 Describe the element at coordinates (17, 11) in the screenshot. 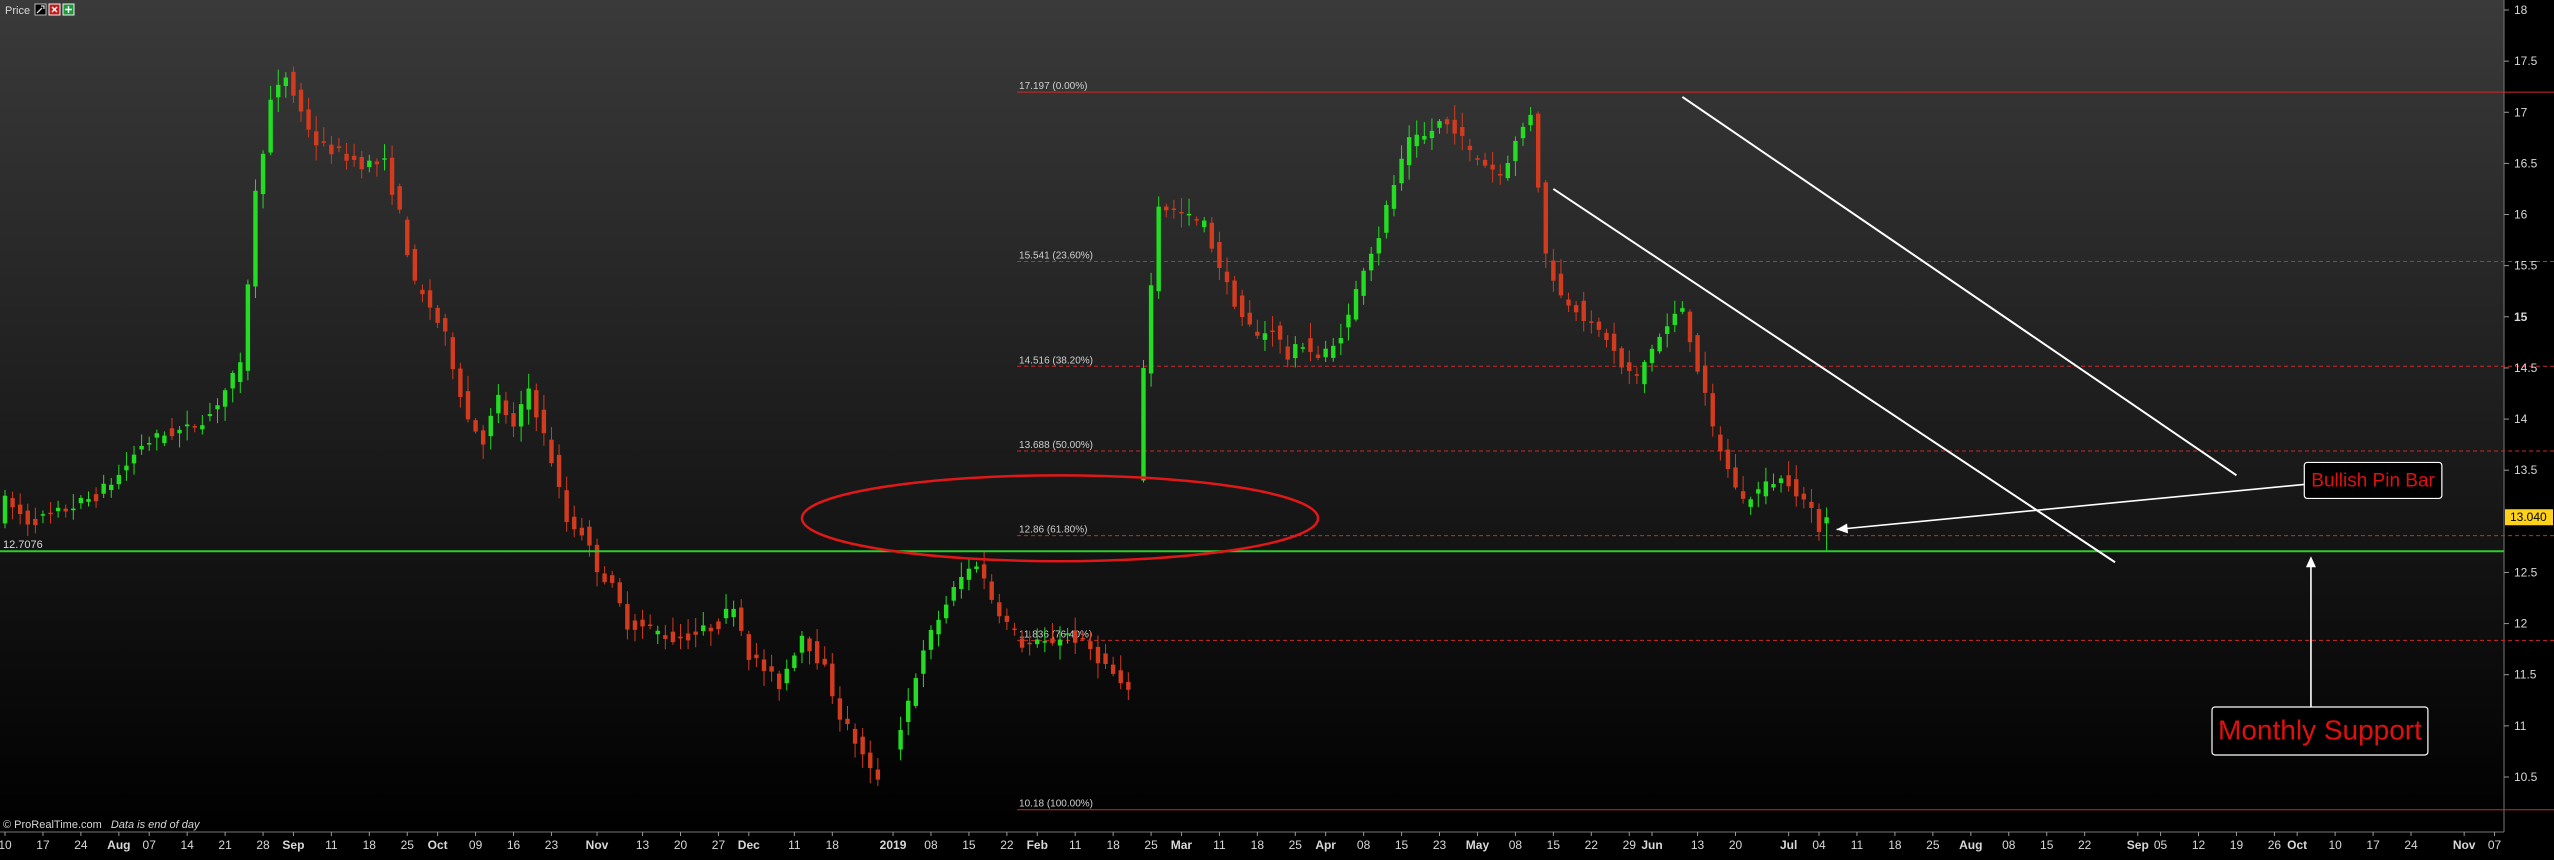

I see `price-label: Price` at that location.